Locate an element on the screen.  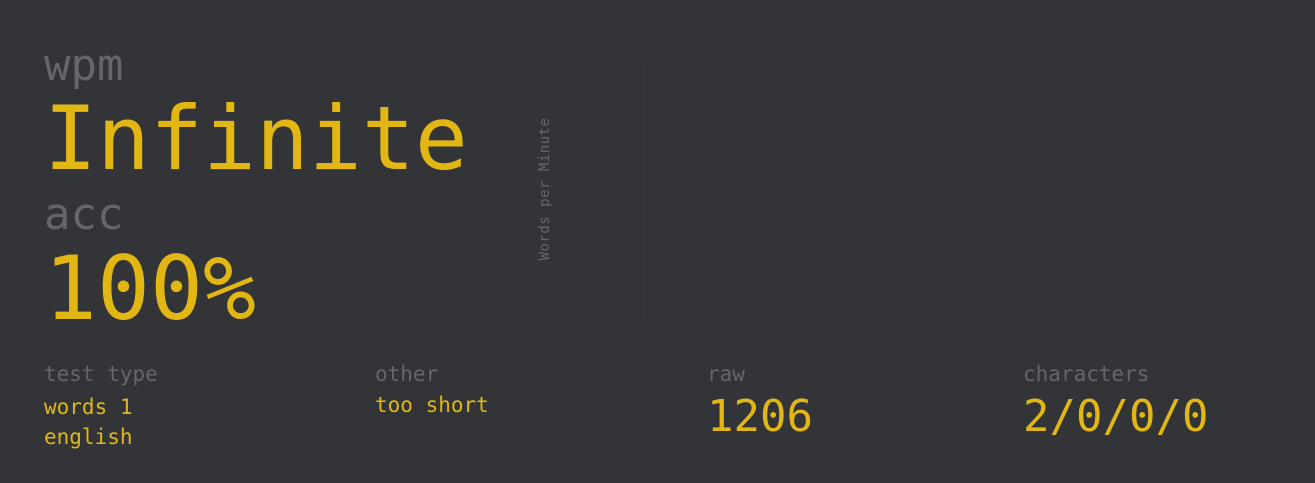
other-label: other is located at coordinates (407, 374).